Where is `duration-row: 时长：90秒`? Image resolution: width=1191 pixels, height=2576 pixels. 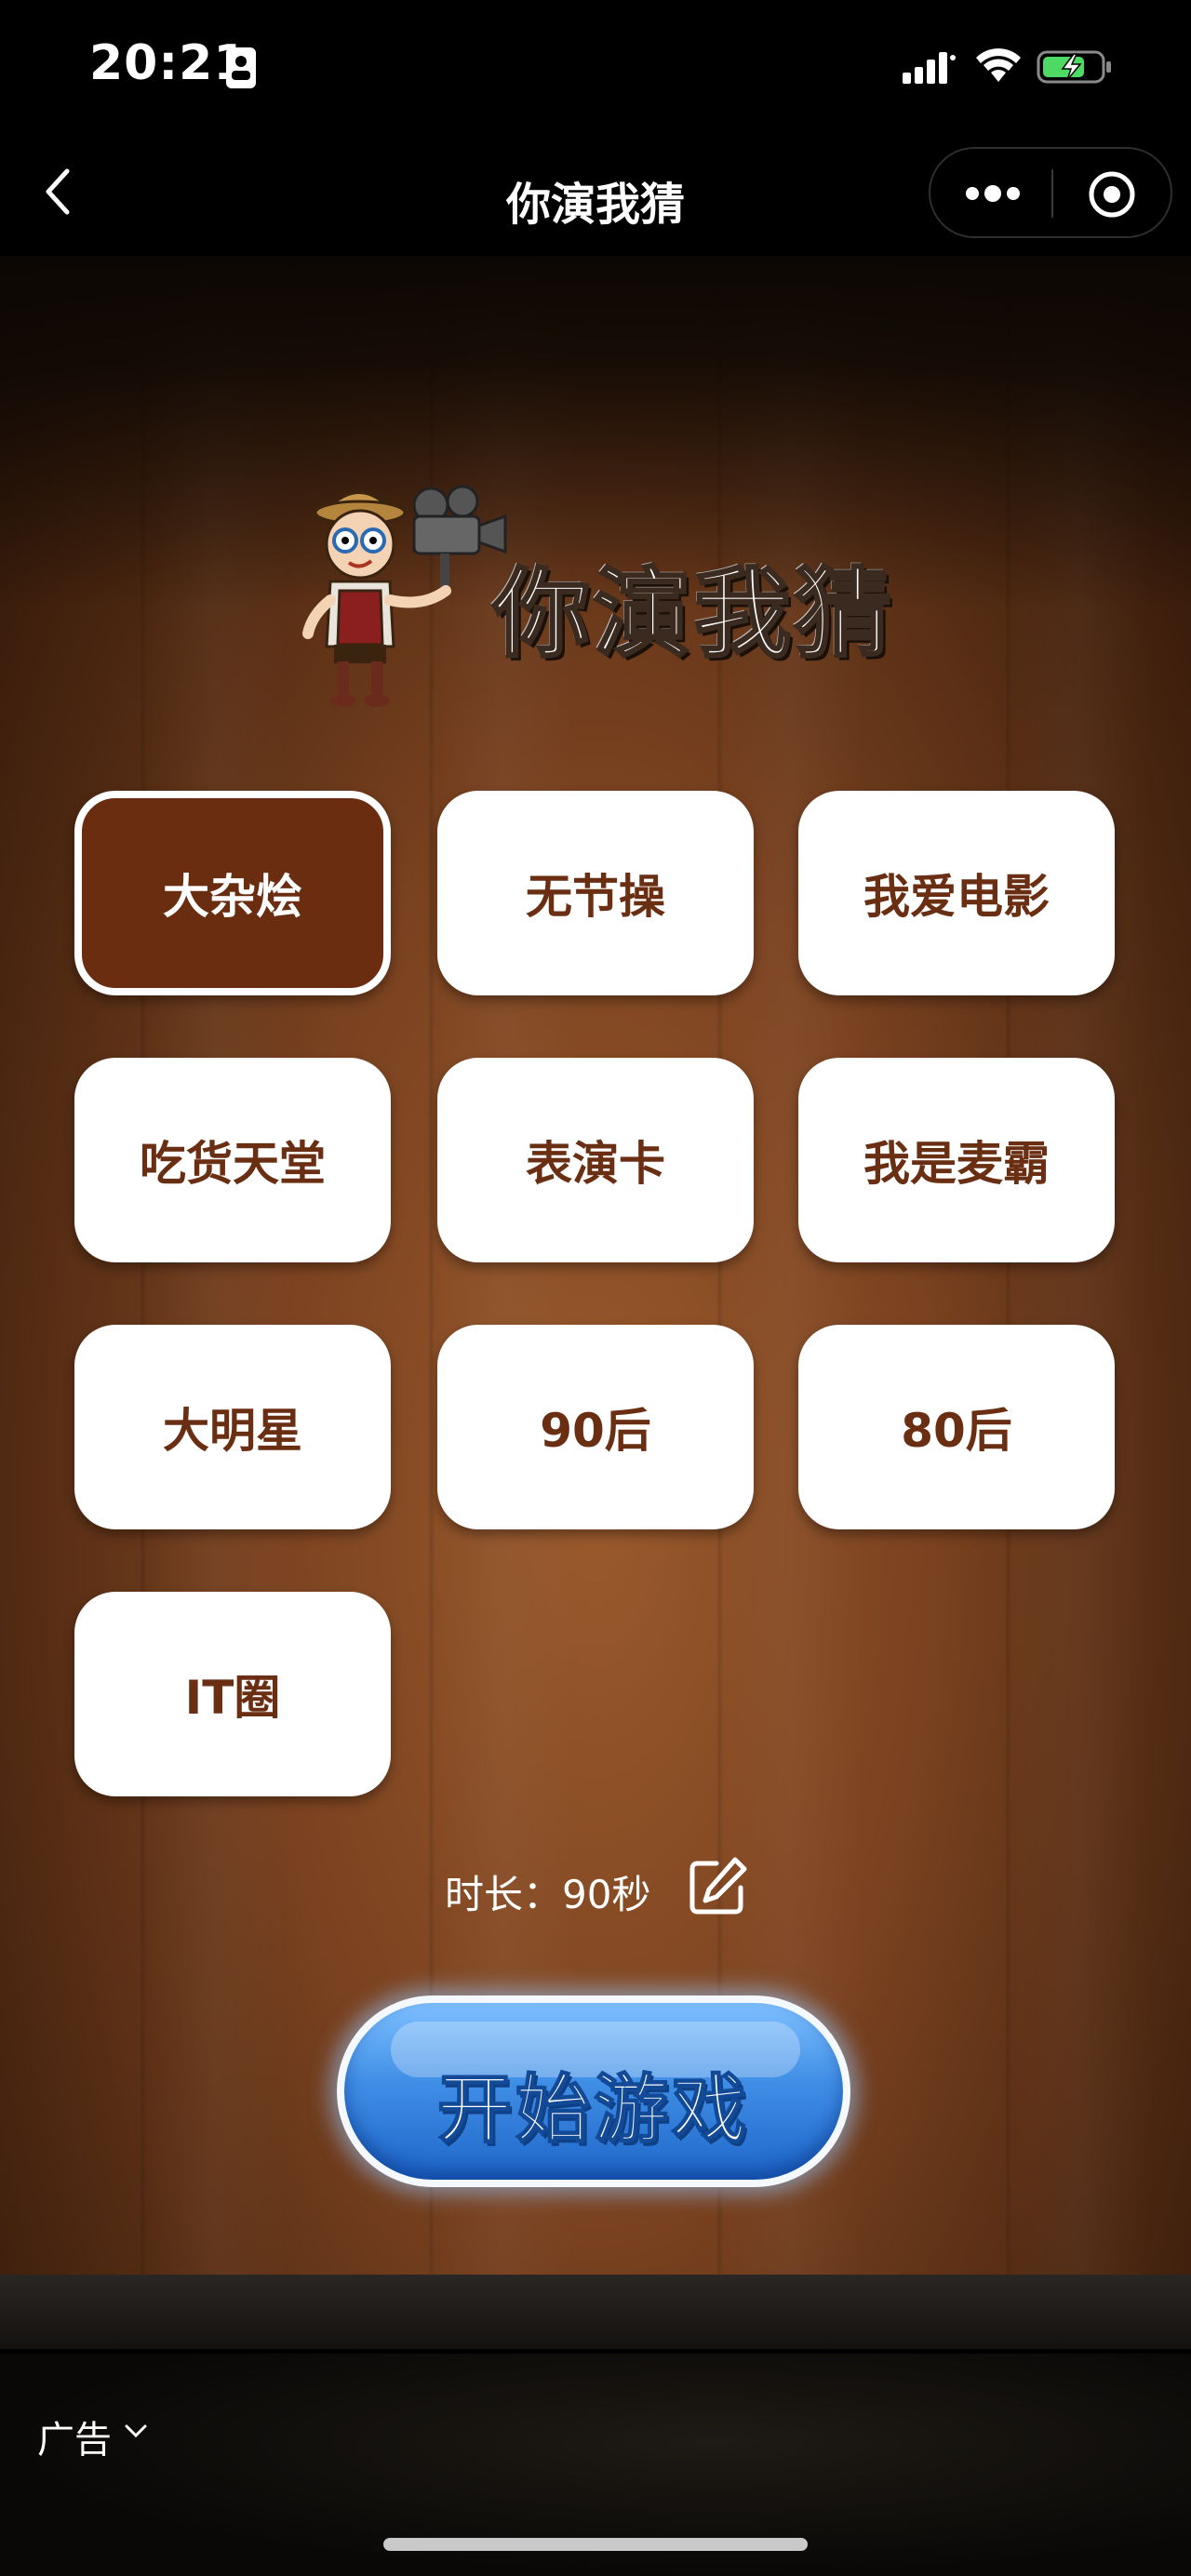
duration-row: 时长：90秒 is located at coordinates (595, 1888).